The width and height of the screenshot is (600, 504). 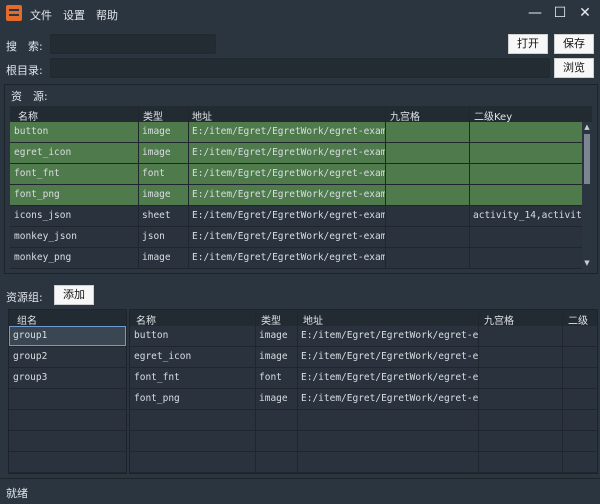 What do you see at coordinates (574, 68) in the screenshot?
I see `browse-button: 浏览` at bounding box center [574, 68].